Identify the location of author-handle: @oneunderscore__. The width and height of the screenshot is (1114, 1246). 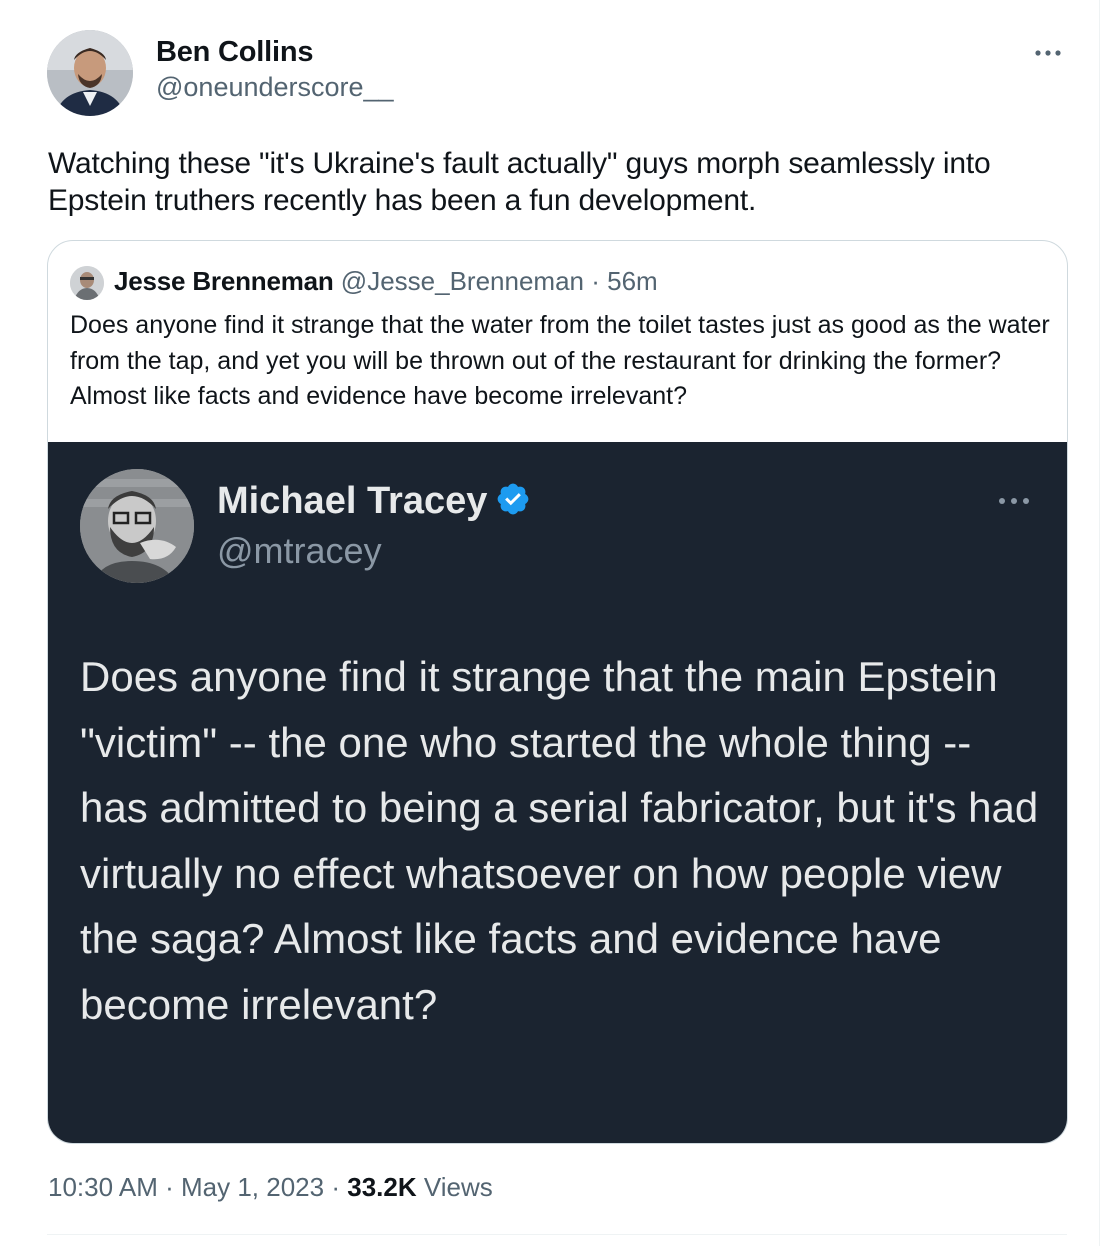
(275, 87).